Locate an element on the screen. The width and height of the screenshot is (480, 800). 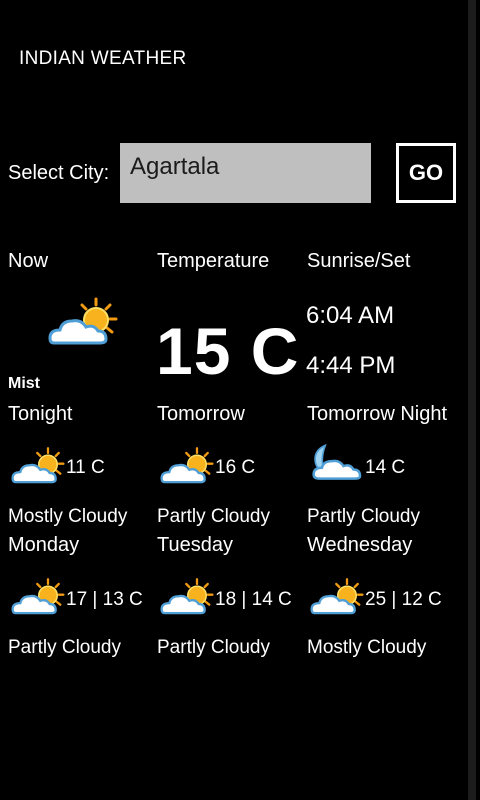
forecast-name: Wednesday is located at coordinates (360, 545).